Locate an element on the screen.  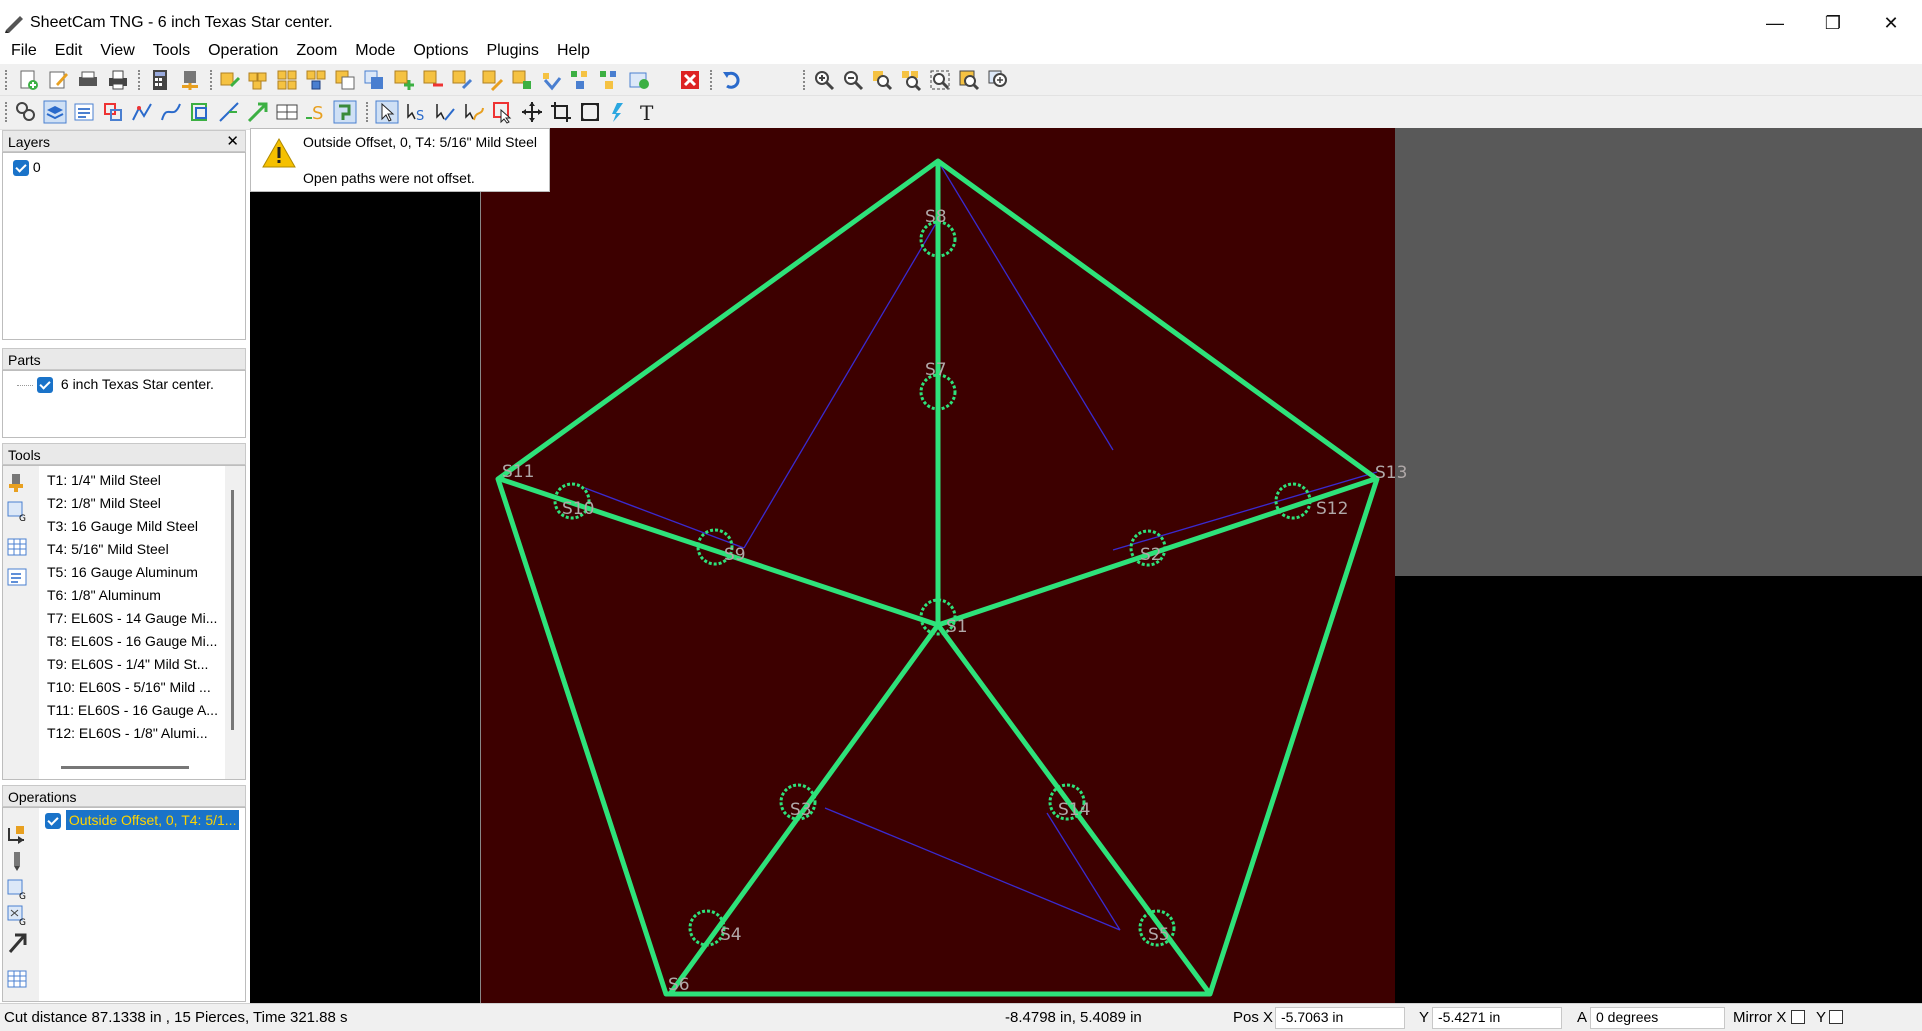
start-point-icon: S is located at coordinates (416, 112).